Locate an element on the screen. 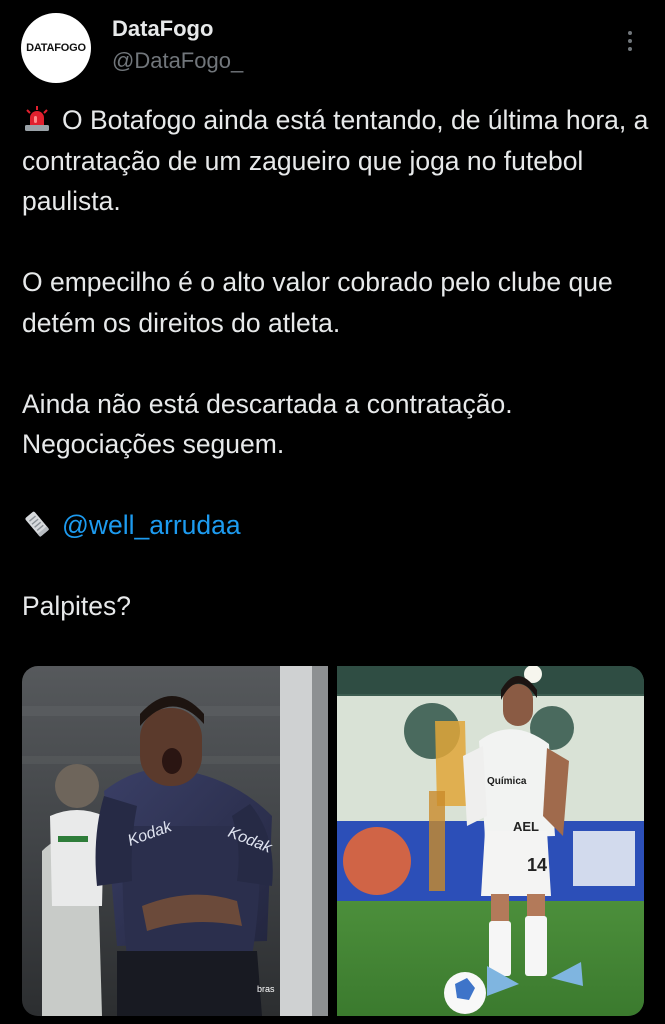 The image size is (665, 1024). user-handle: @DataFogo_ is located at coordinates (177, 61).